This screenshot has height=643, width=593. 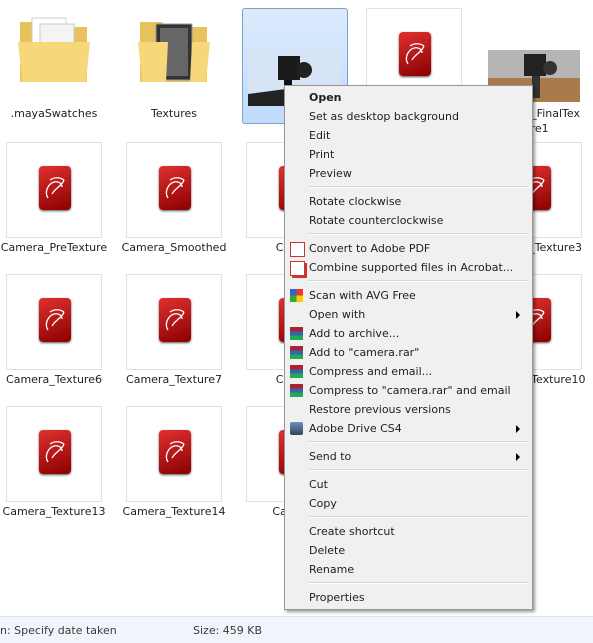 I want to click on menu-open: Open, so click(x=408, y=97).